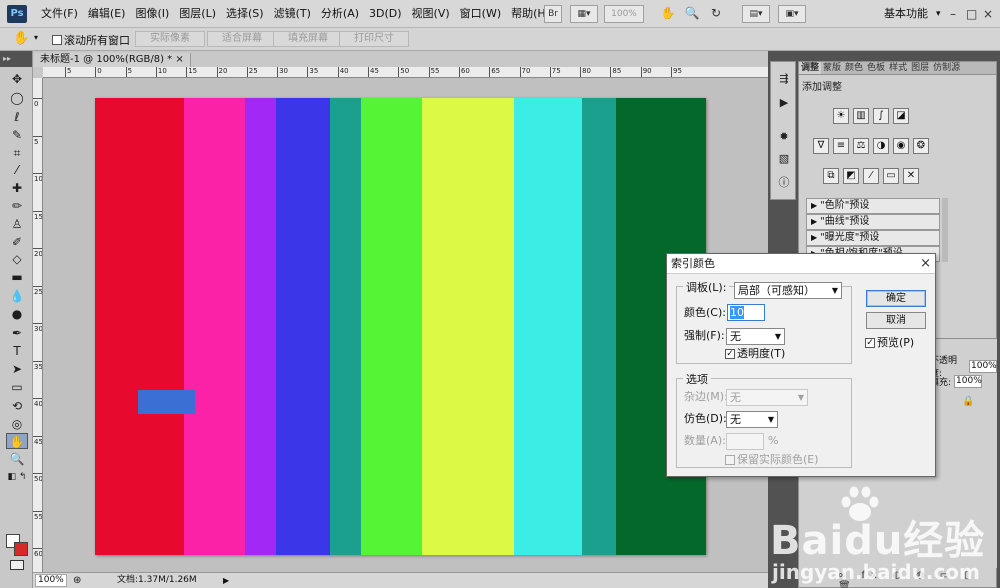 This screenshot has width=1000, height=588. Describe the element at coordinates (17, 242) in the screenshot. I see `history-brush-tool-icon: ✐` at that location.